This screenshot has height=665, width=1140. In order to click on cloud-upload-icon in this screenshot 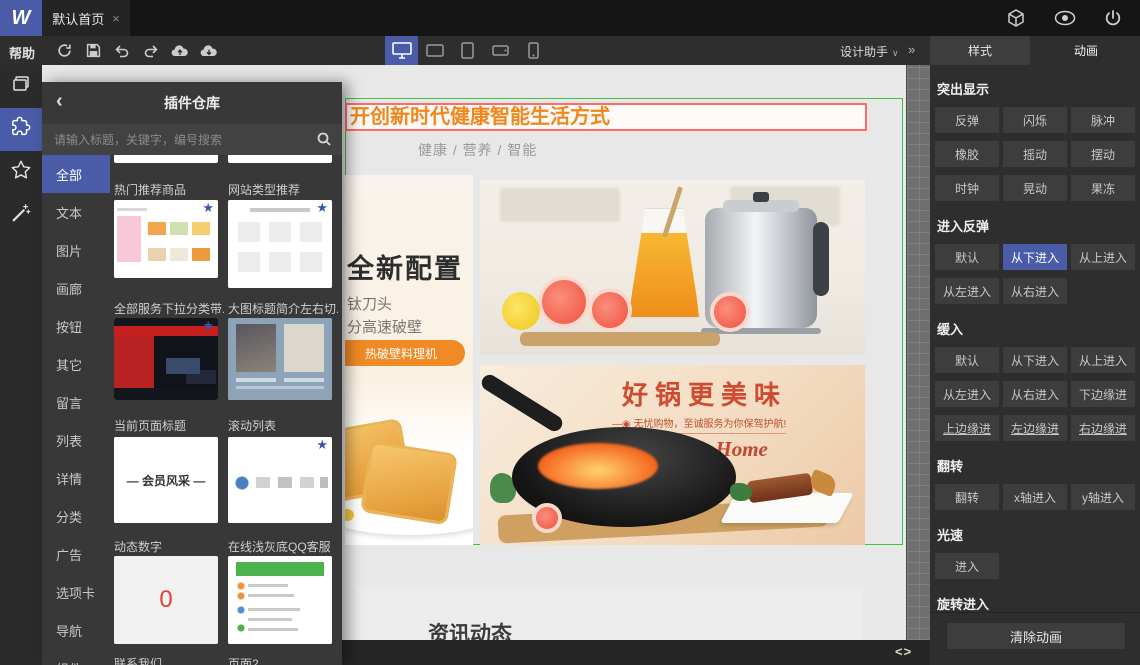, I will do `click(180, 51)`.